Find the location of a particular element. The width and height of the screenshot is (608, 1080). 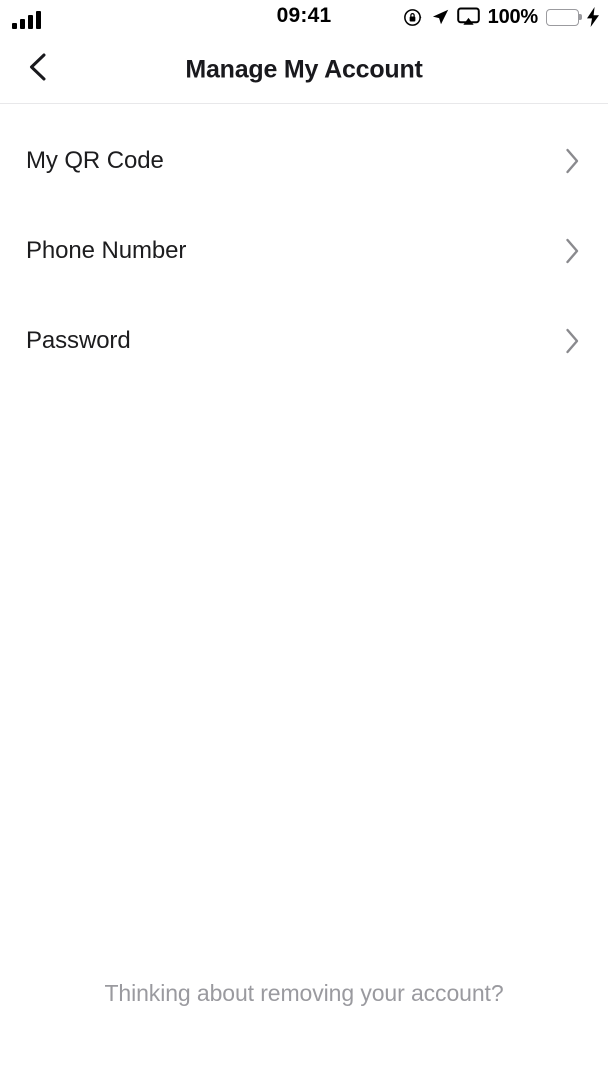

list-item-my-qr-code: My QR Code is located at coordinates (304, 161).